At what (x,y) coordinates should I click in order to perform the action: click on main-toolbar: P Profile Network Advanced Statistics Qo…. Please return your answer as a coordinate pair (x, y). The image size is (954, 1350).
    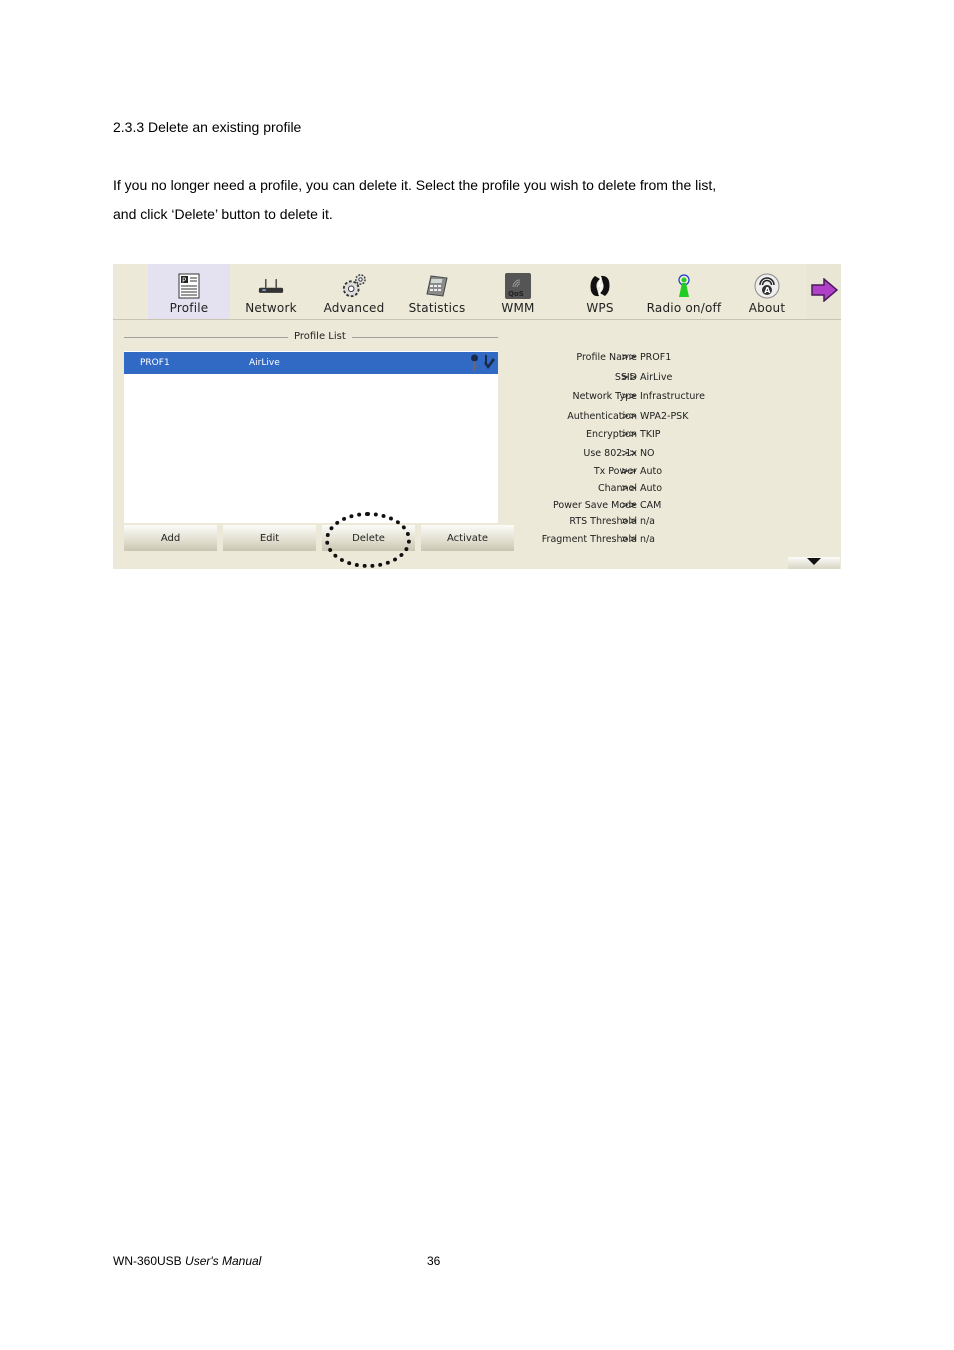
    Looking at the image, I should click on (477, 292).